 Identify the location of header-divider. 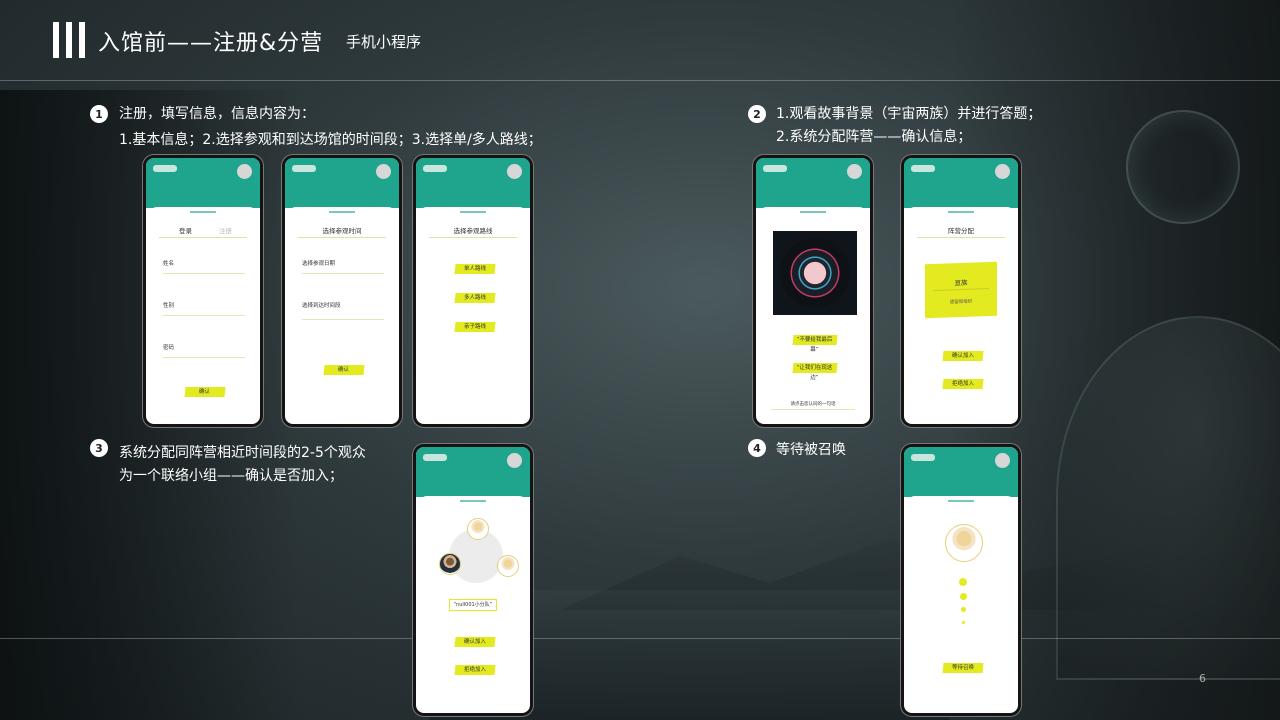
(640, 80).